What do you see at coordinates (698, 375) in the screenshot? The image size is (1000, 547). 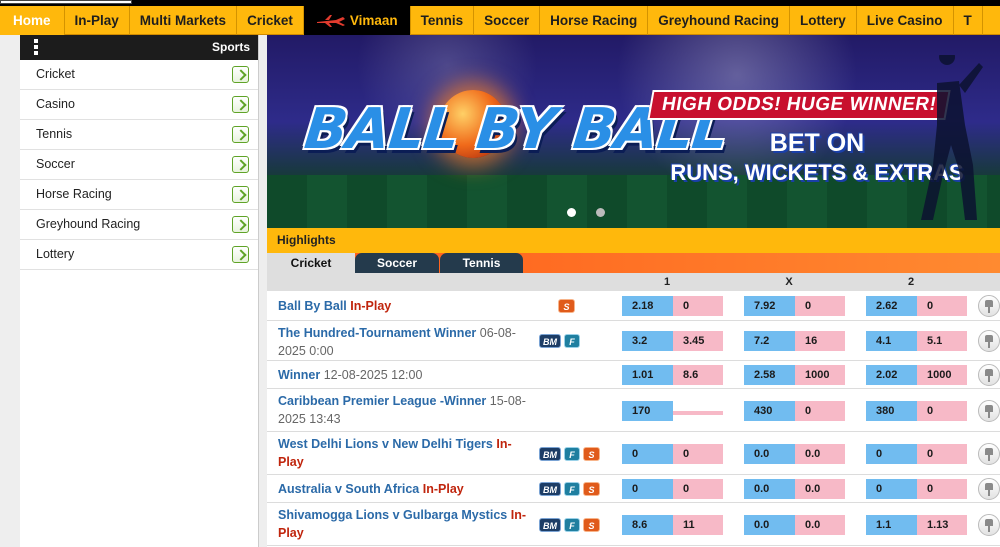 I see `lay-odds-1: 8.6` at bounding box center [698, 375].